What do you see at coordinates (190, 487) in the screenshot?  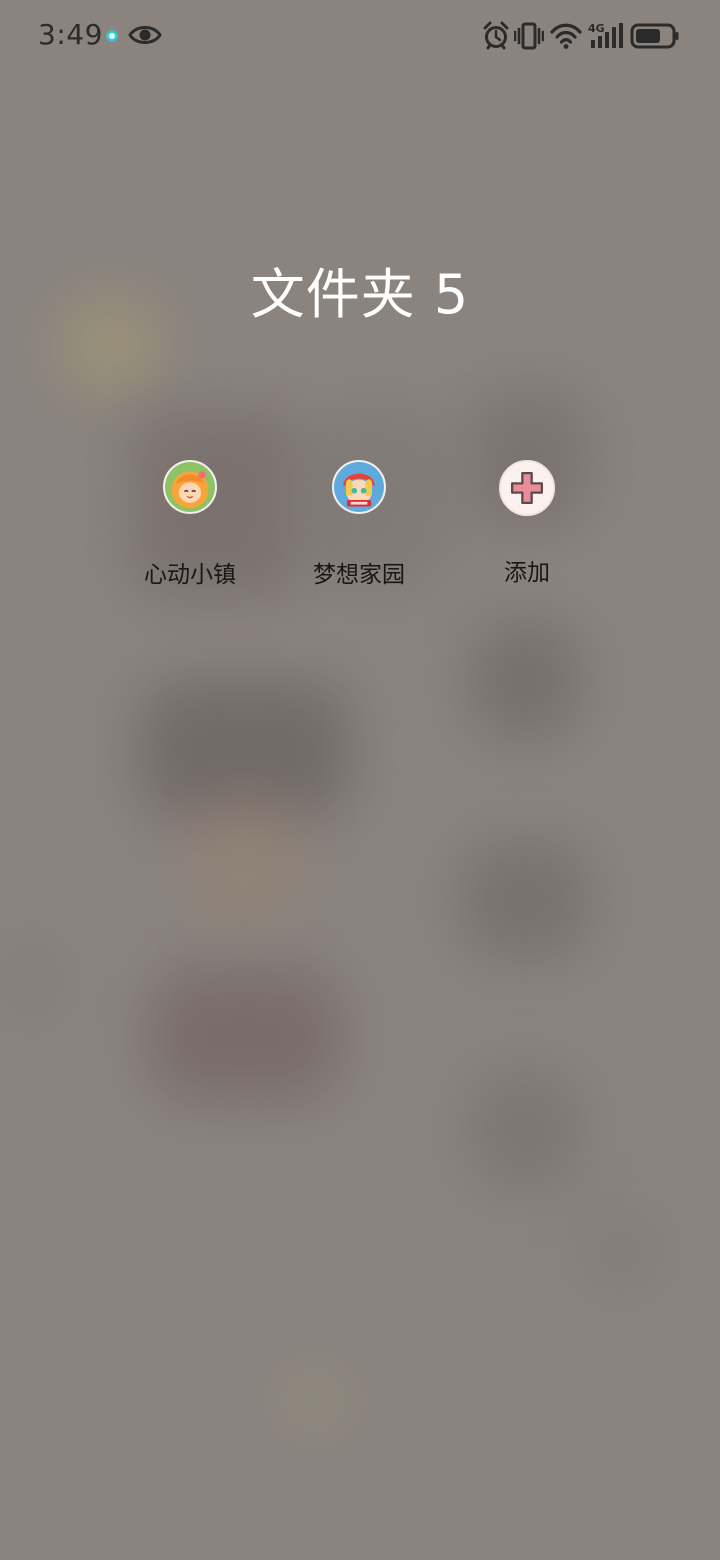 I see `heartbeat-town-app-icon` at bounding box center [190, 487].